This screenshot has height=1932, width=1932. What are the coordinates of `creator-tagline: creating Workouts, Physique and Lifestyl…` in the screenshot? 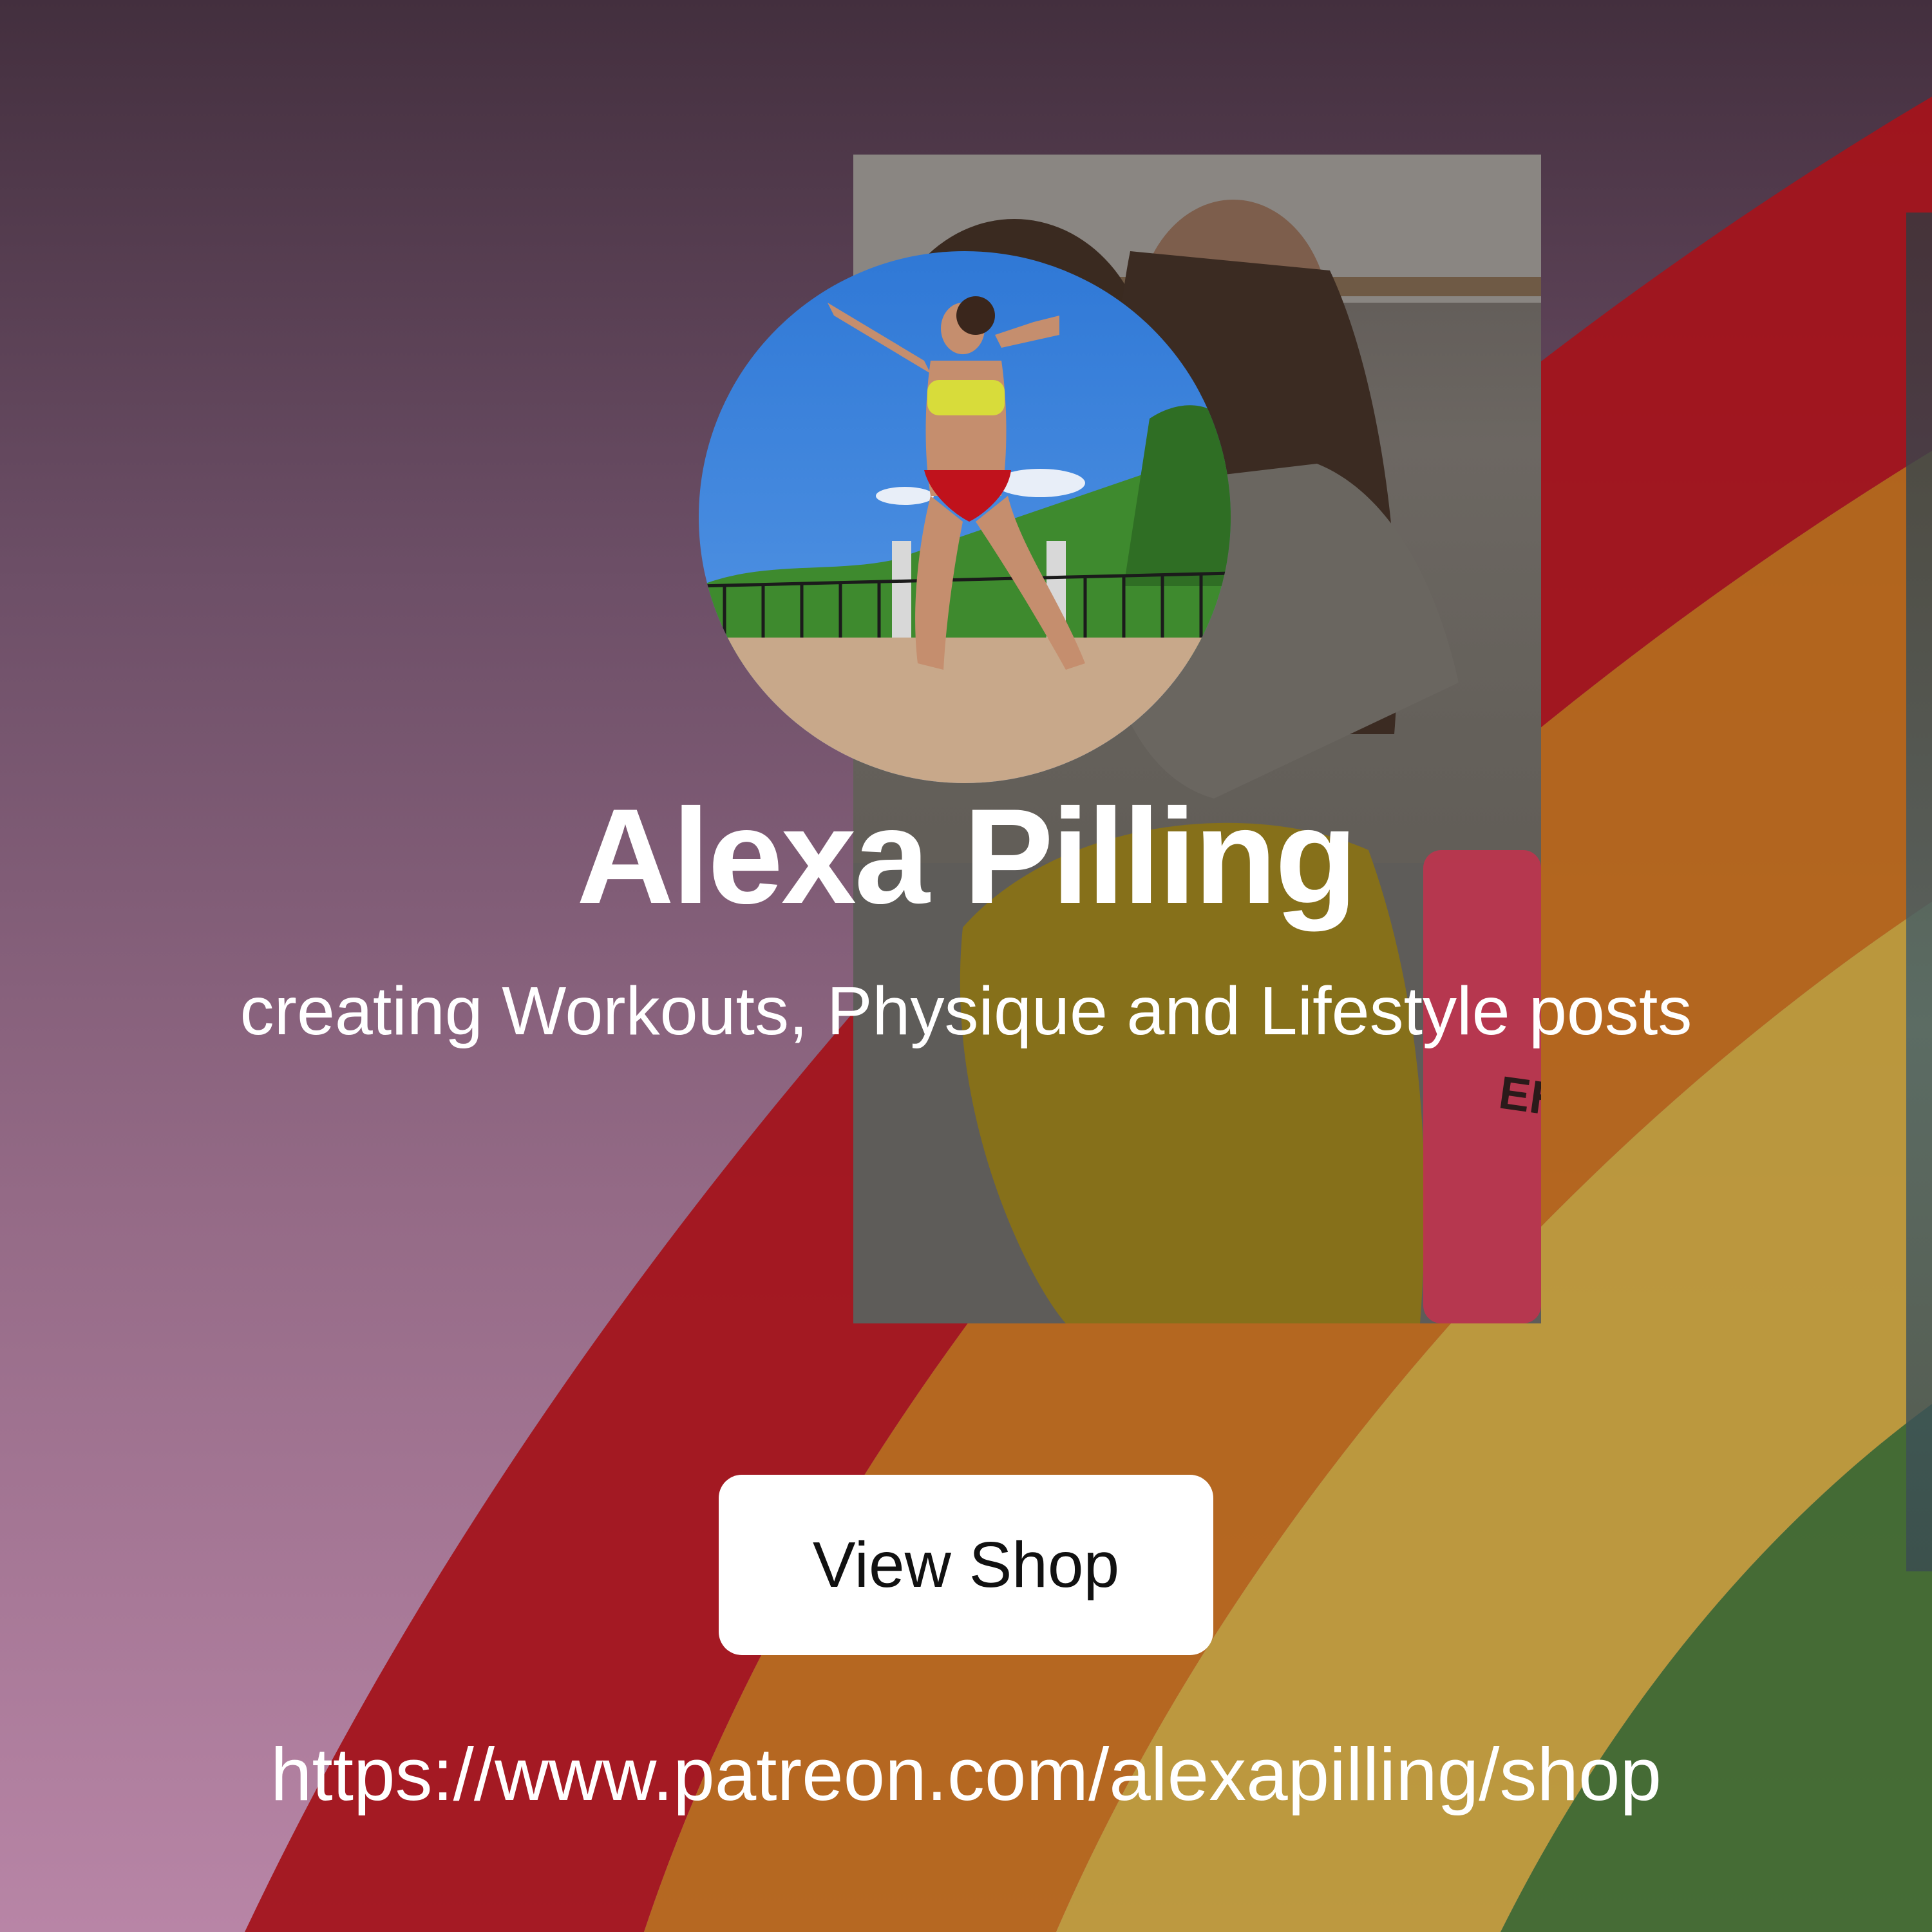 It's located at (966, 1011).